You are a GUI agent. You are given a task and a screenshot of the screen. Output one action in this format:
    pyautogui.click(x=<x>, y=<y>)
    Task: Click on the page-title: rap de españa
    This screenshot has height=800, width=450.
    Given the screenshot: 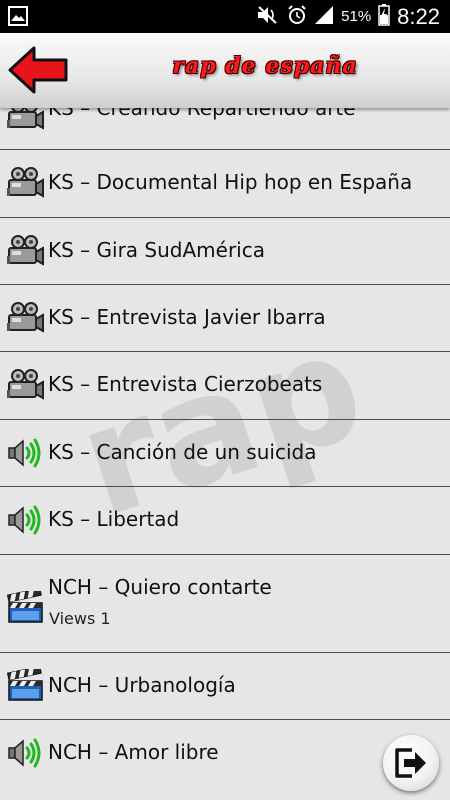 What is the action you would take?
    pyautogui.click(x=265, y=66)
    